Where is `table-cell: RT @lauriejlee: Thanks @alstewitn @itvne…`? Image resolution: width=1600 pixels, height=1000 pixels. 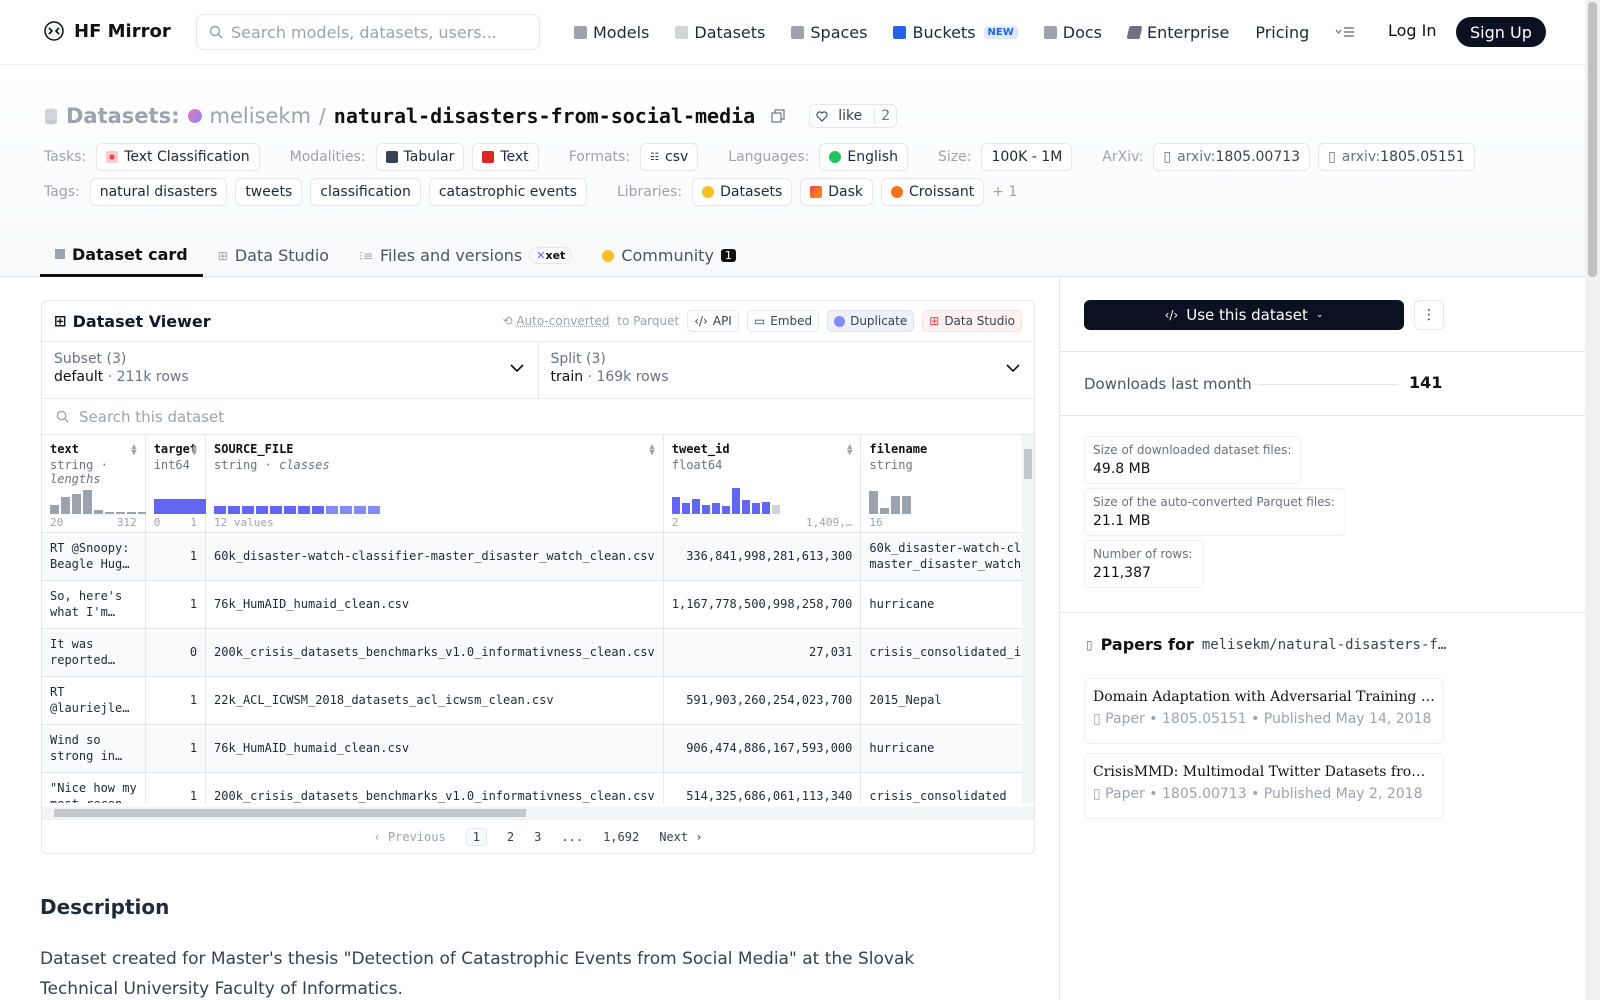
table-cell: RT @lauriejlee: Thanks @alstewitn @itvne… is located at coordinates (94, 700).